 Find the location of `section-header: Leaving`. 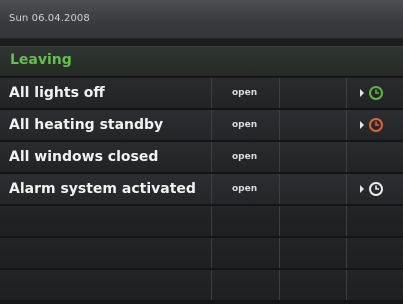

section-header: Leaving is located at coordinates (201, 61).